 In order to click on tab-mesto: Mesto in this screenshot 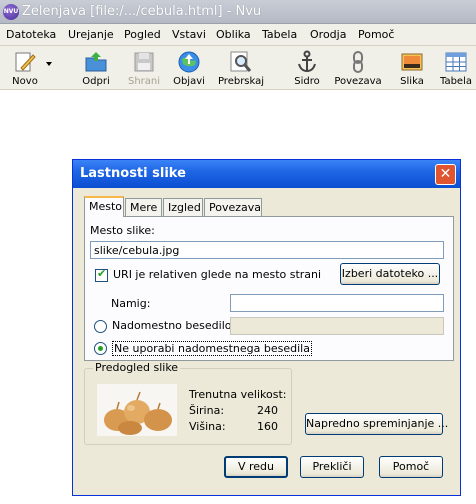, I will do `click(104, 206)`.